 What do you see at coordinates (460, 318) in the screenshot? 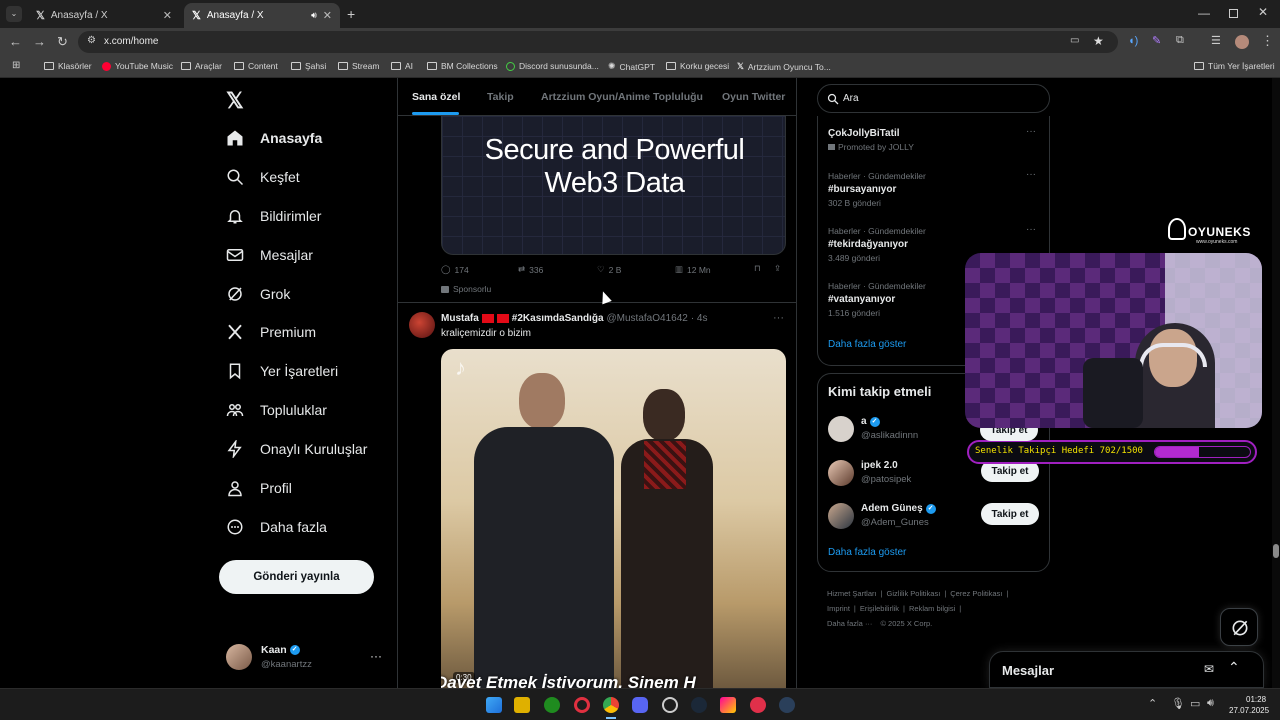
I see `post-author-name: Mustafa` at bounding box center [460, 318].